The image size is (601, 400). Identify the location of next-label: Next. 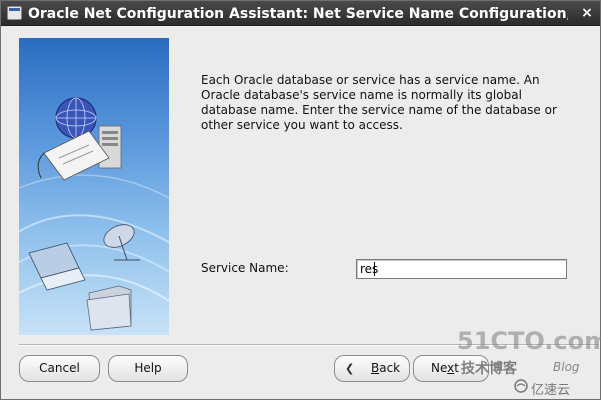
(445, 368).